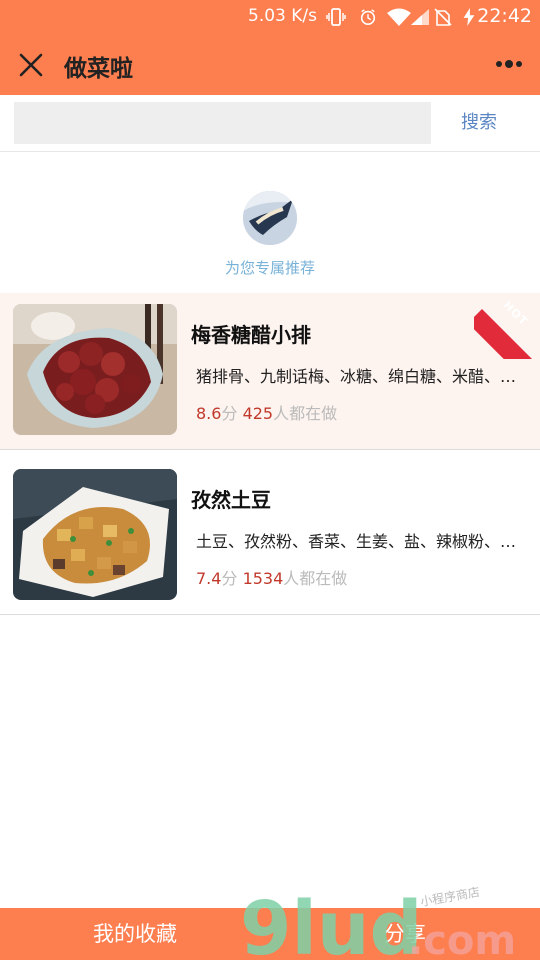 Image resolution: width=540 pixels, height=960 pixels. What do you see at coordinates (504, 16) in the screenshot?
I see `clock: 22:42` at bounding box center [504, 16].